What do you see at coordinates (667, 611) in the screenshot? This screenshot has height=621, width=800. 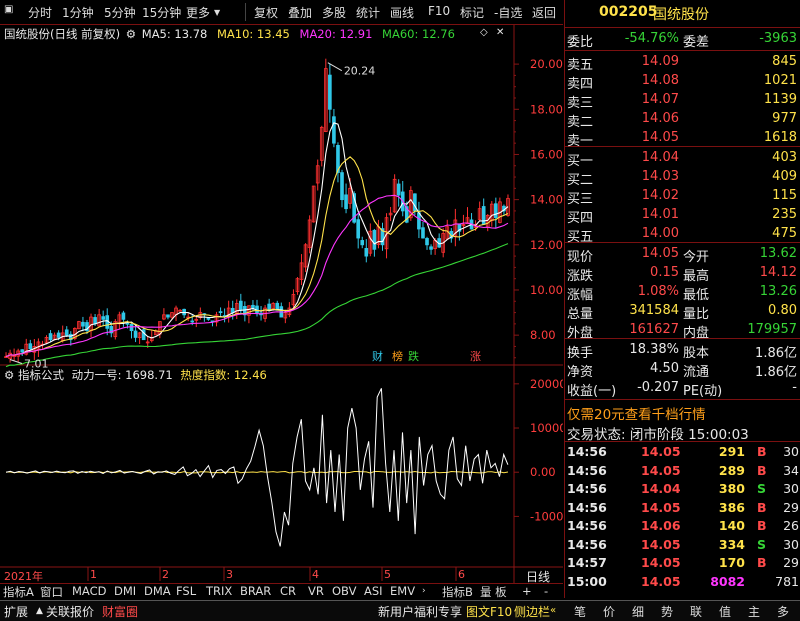 I see `nav-button: 势` at bounding box center [667, 611].